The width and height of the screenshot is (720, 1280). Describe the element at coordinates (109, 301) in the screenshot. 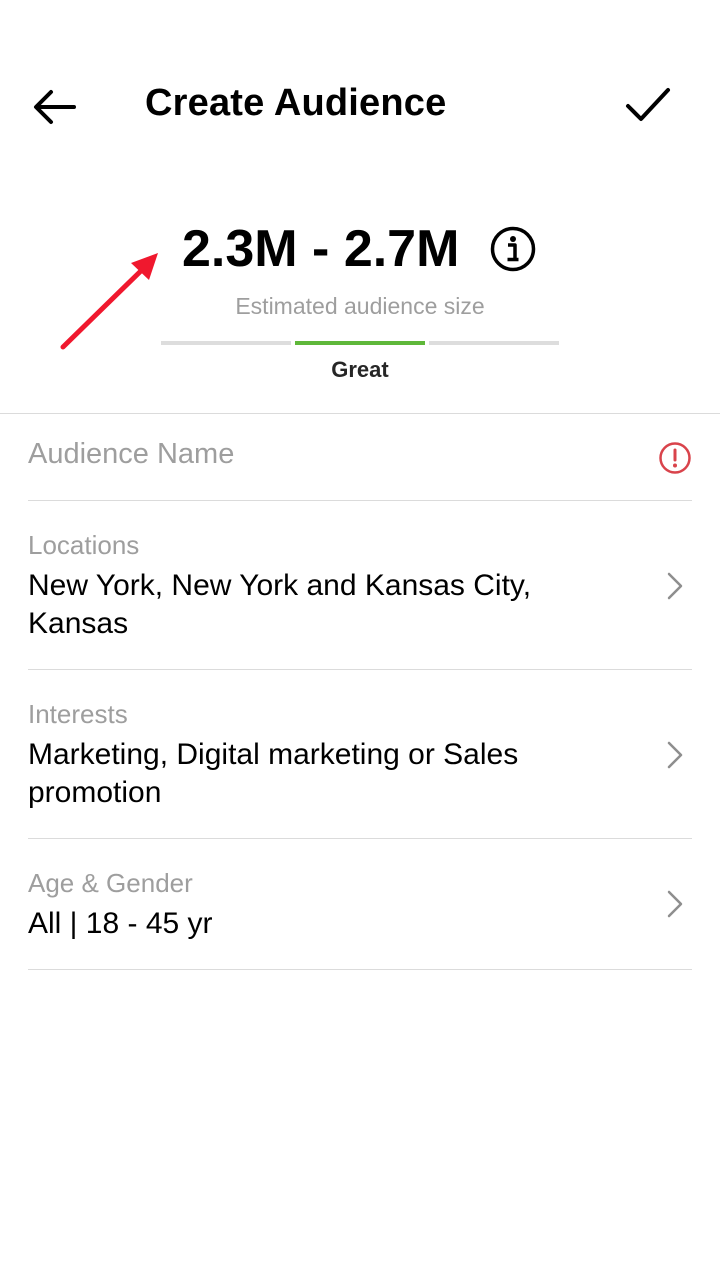

I see `red-arrow-annotation` at that location.